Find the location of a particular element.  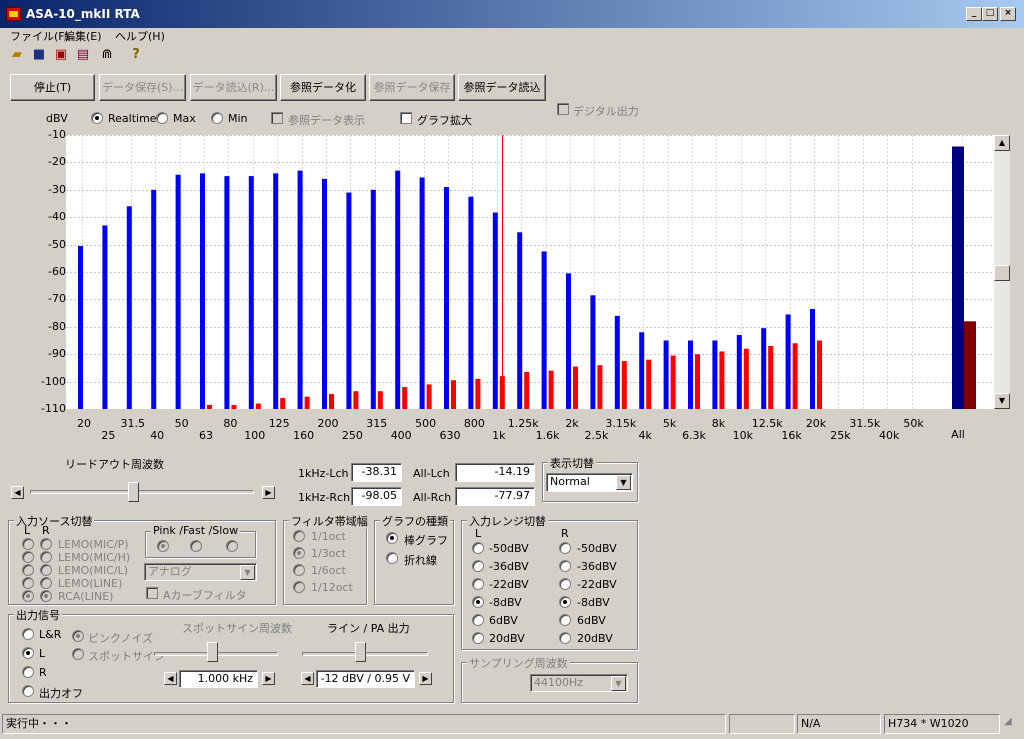

sampling-select: 44100Hz ▼ is located at coordinates (579, 683).